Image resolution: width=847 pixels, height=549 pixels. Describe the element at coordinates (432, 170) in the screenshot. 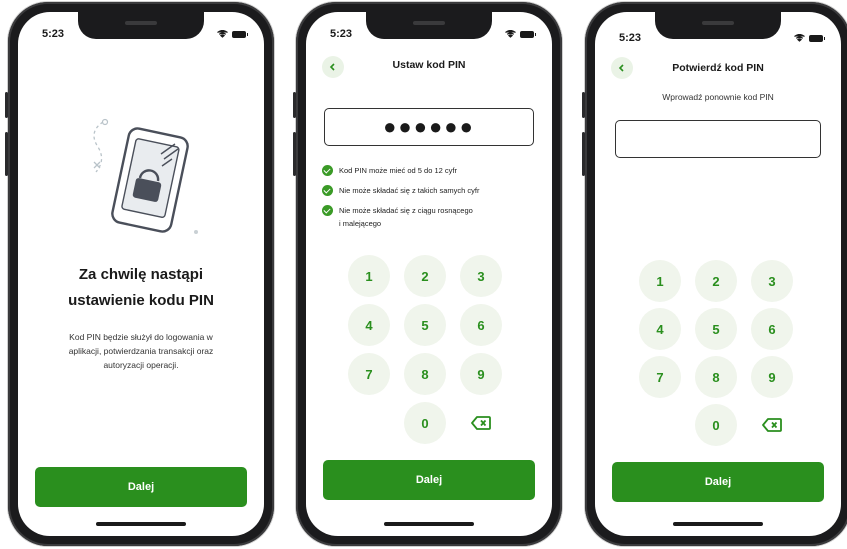

I see `pin-rule: Kod PIN może mieć od 5 do 12 cyfr` at that location.